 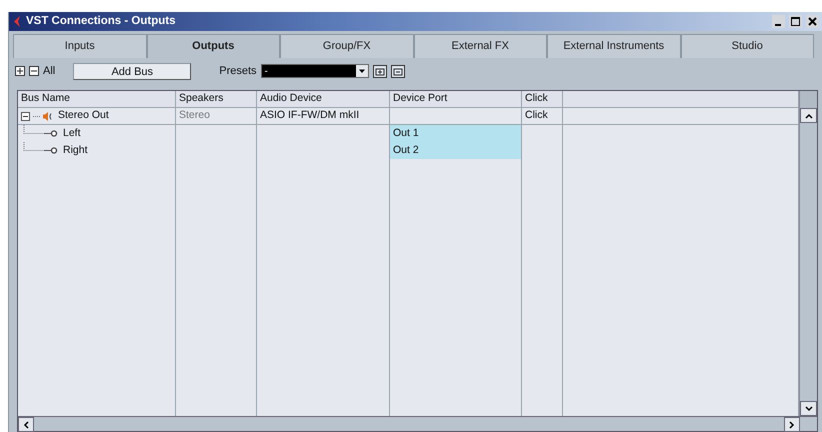 I want to click on scroll-down-button, so click(x=808, y=408).